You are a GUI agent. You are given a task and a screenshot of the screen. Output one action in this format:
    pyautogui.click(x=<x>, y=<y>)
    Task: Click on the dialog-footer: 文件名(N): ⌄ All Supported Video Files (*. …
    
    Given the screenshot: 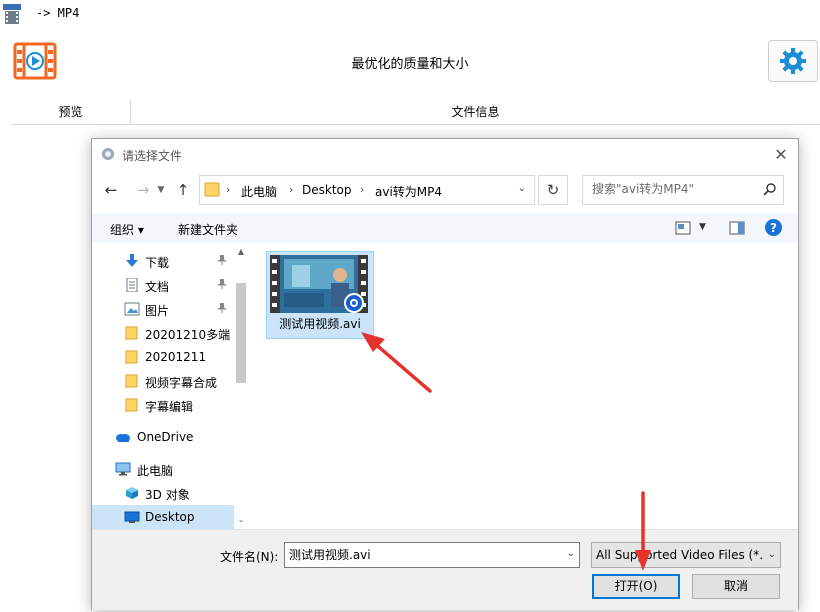 What is the action you would take?
    pyautogui.click(x=445, y=569)
    